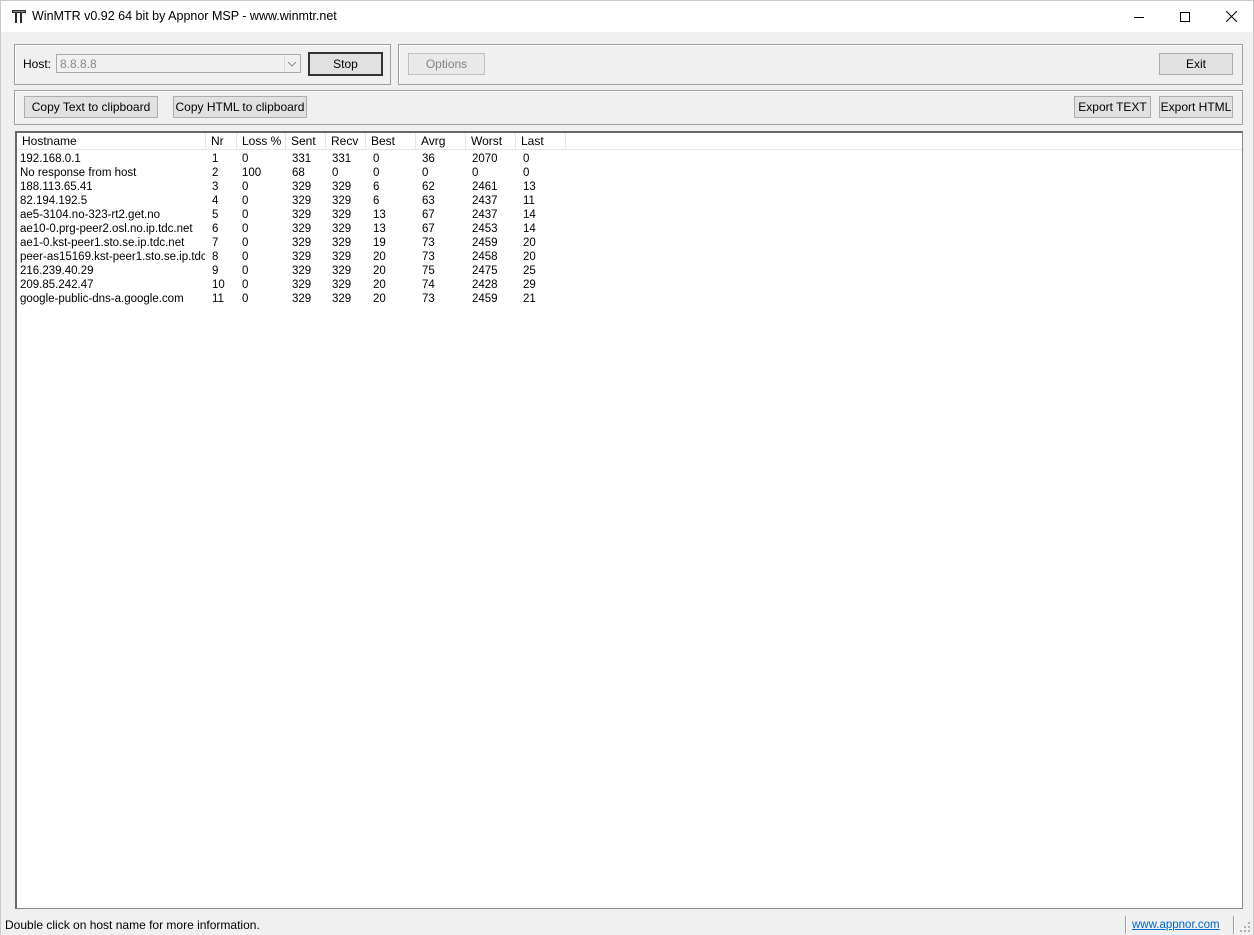  What do you see at coordinates (297, 271) in the screenshot?
I see `table-row: 216.239.40.29 9 0 329 329 20 75 2475 25` at bounding box center [297, 271].